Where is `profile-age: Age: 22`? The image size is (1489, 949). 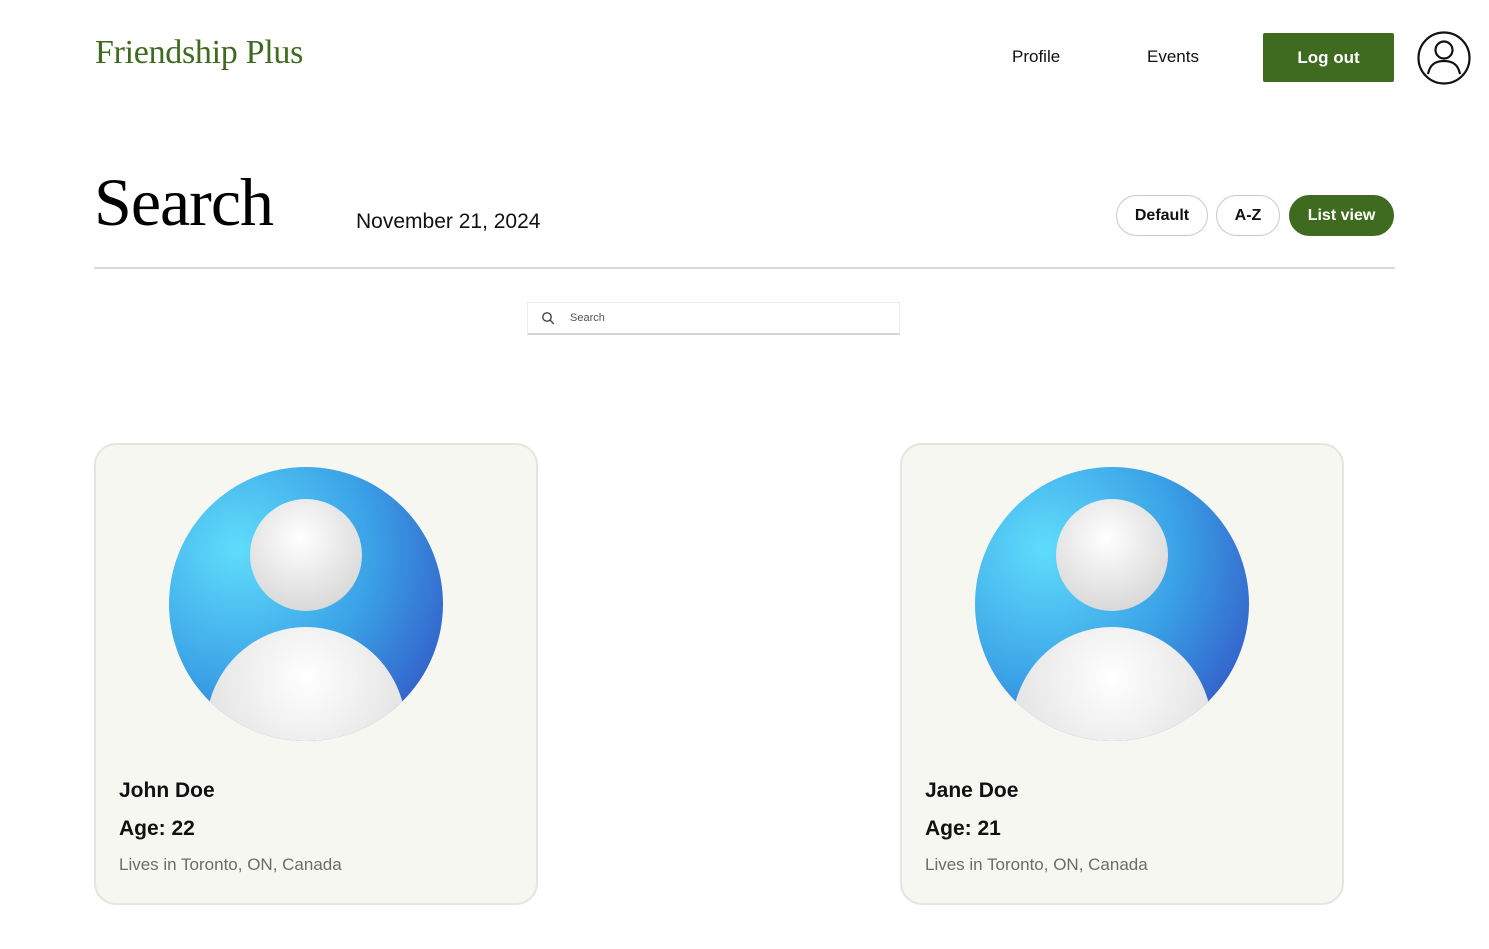
profile-age: Age: 22 is located at coordinates (157, 828).